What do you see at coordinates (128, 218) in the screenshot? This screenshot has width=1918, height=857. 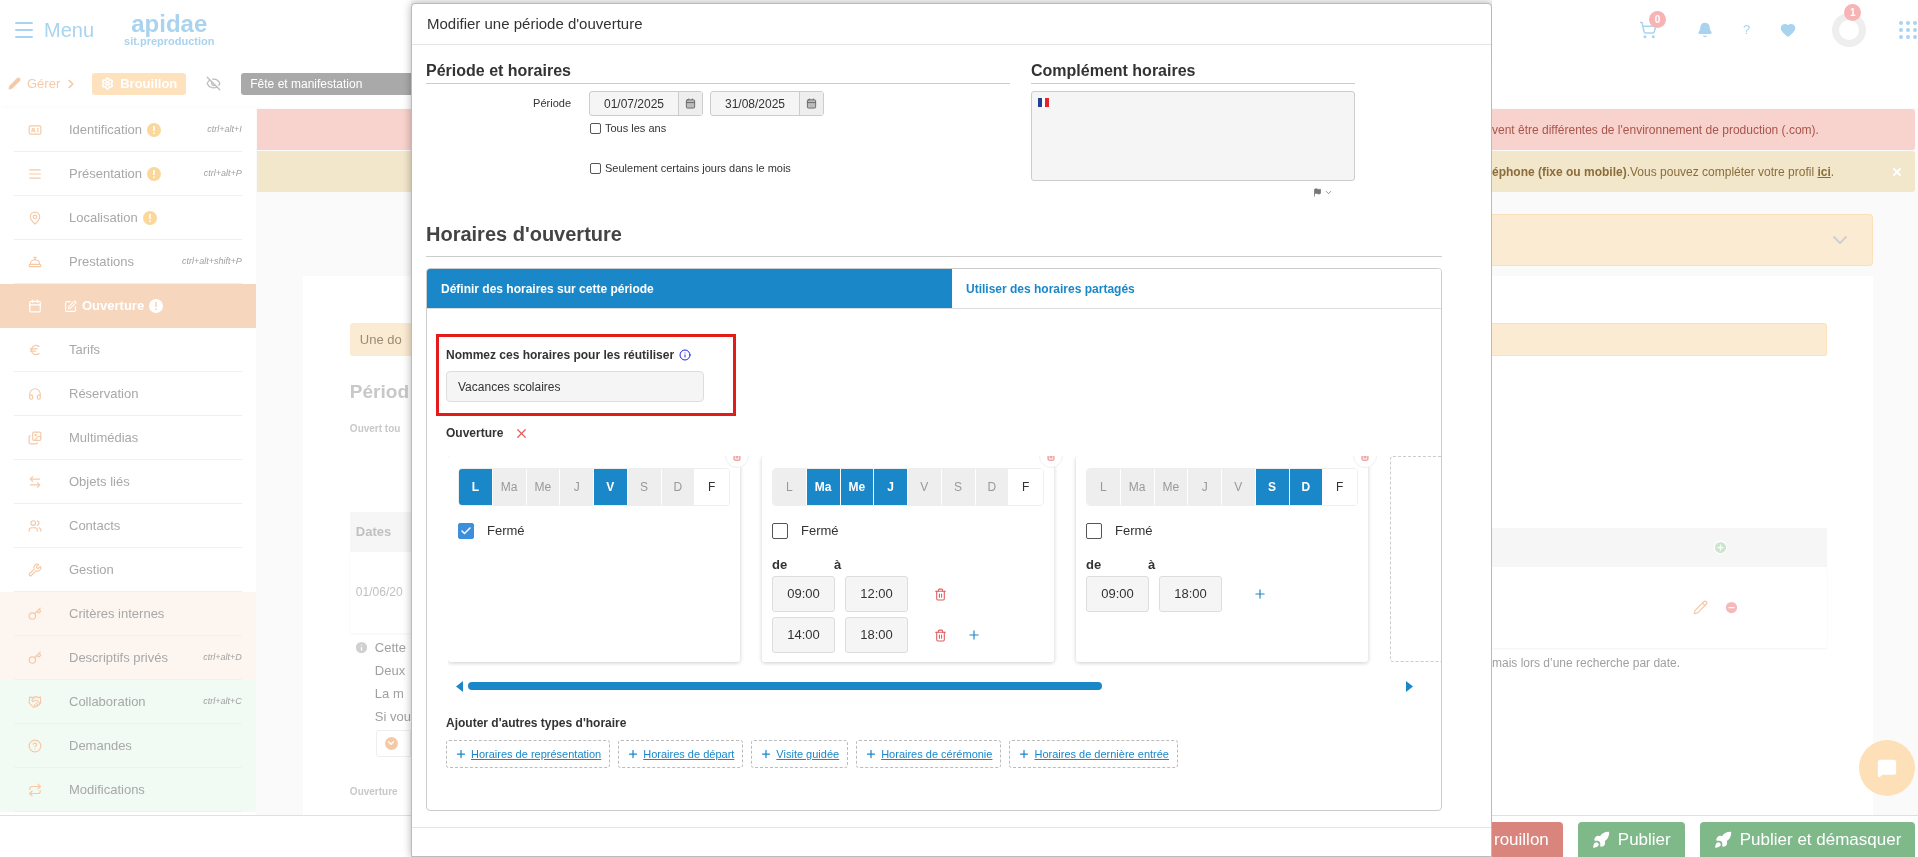 I see `sidebar-item: Localisation` at bounding box center [128, 218].